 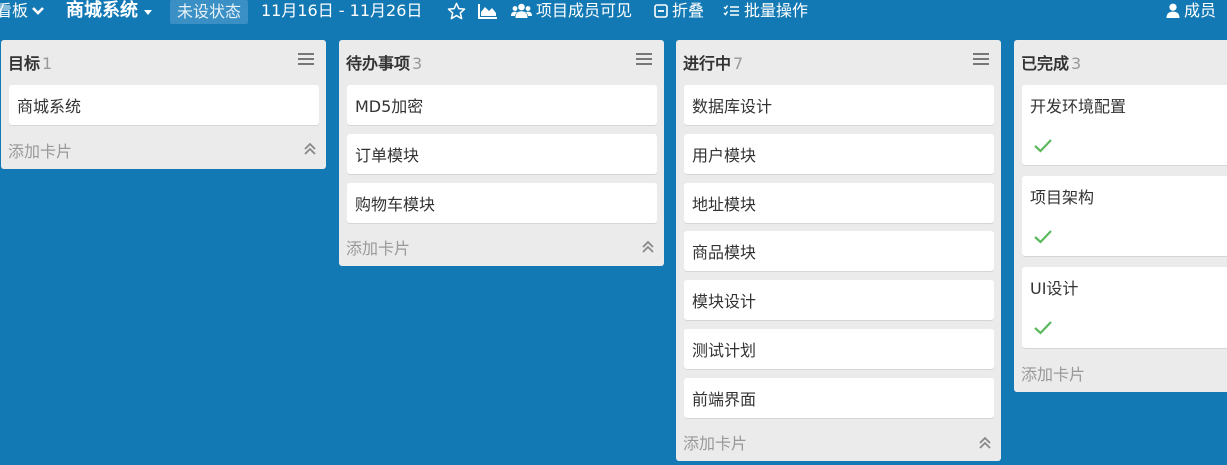 What do you see at coordinates (732, 106) in the screenshot?
I see `card-title: 数据库设计` at bounding box center [732, 106].